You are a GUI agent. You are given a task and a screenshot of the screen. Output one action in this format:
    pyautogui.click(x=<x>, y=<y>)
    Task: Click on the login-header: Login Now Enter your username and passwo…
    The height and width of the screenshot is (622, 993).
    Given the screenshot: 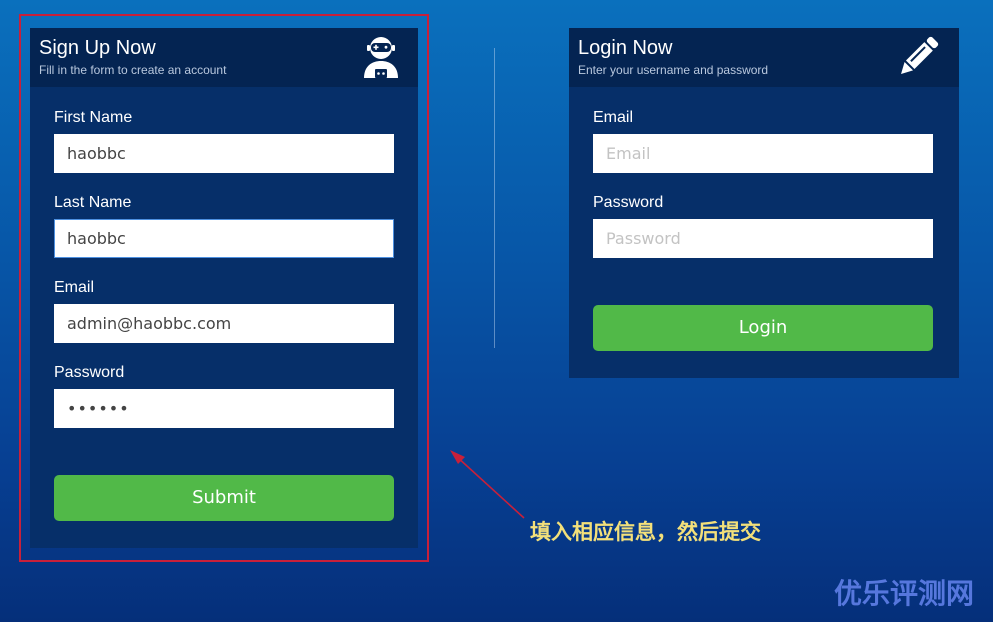 What is the action you would take?
    pyautogui.click(x=764, y=57)
    